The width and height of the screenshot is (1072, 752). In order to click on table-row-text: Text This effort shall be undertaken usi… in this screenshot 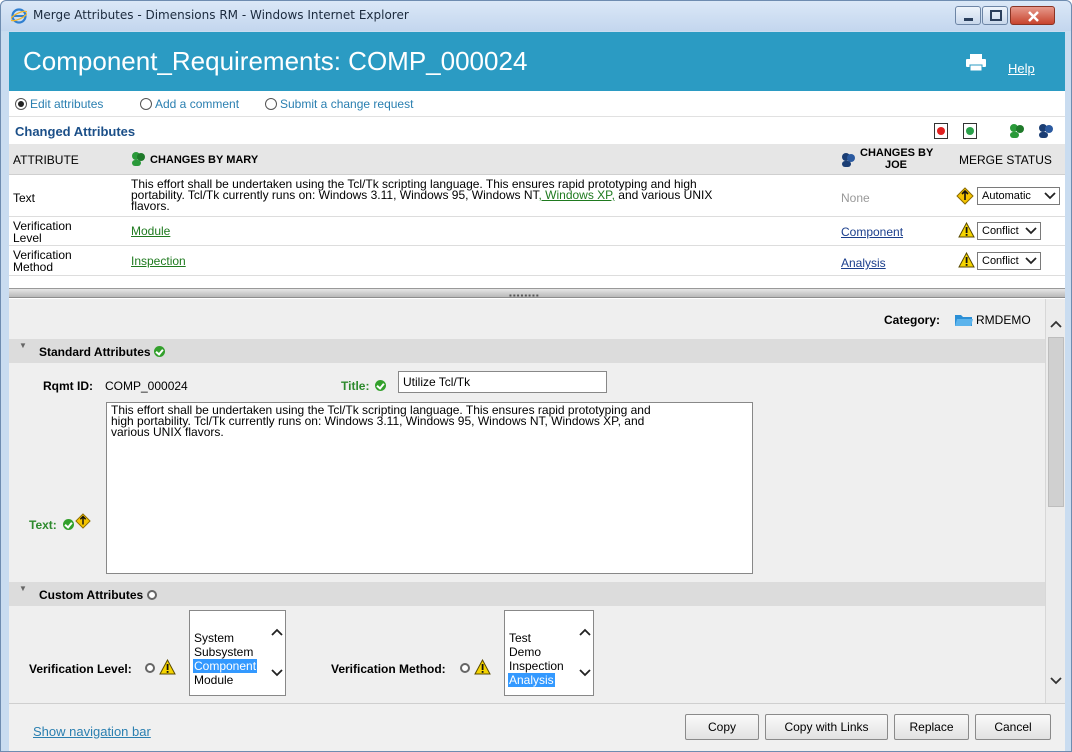, I will do `click(537, 196)`.